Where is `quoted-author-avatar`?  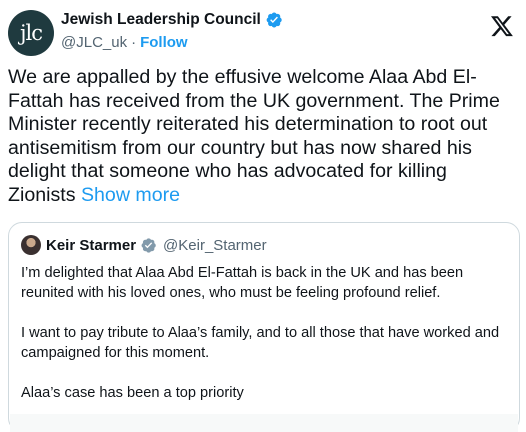
quoted-author-avatar is located at coordinates (31, 245).